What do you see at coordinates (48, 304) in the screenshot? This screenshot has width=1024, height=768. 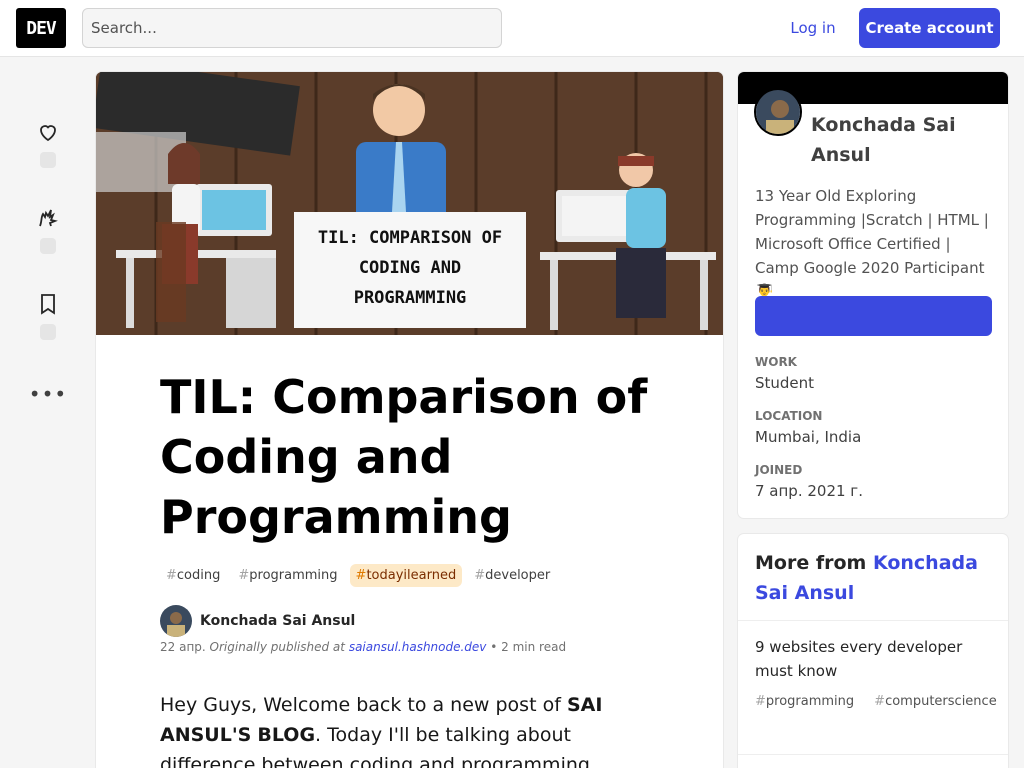 I see `bookmark-icon` at bounding box center [48, 304].